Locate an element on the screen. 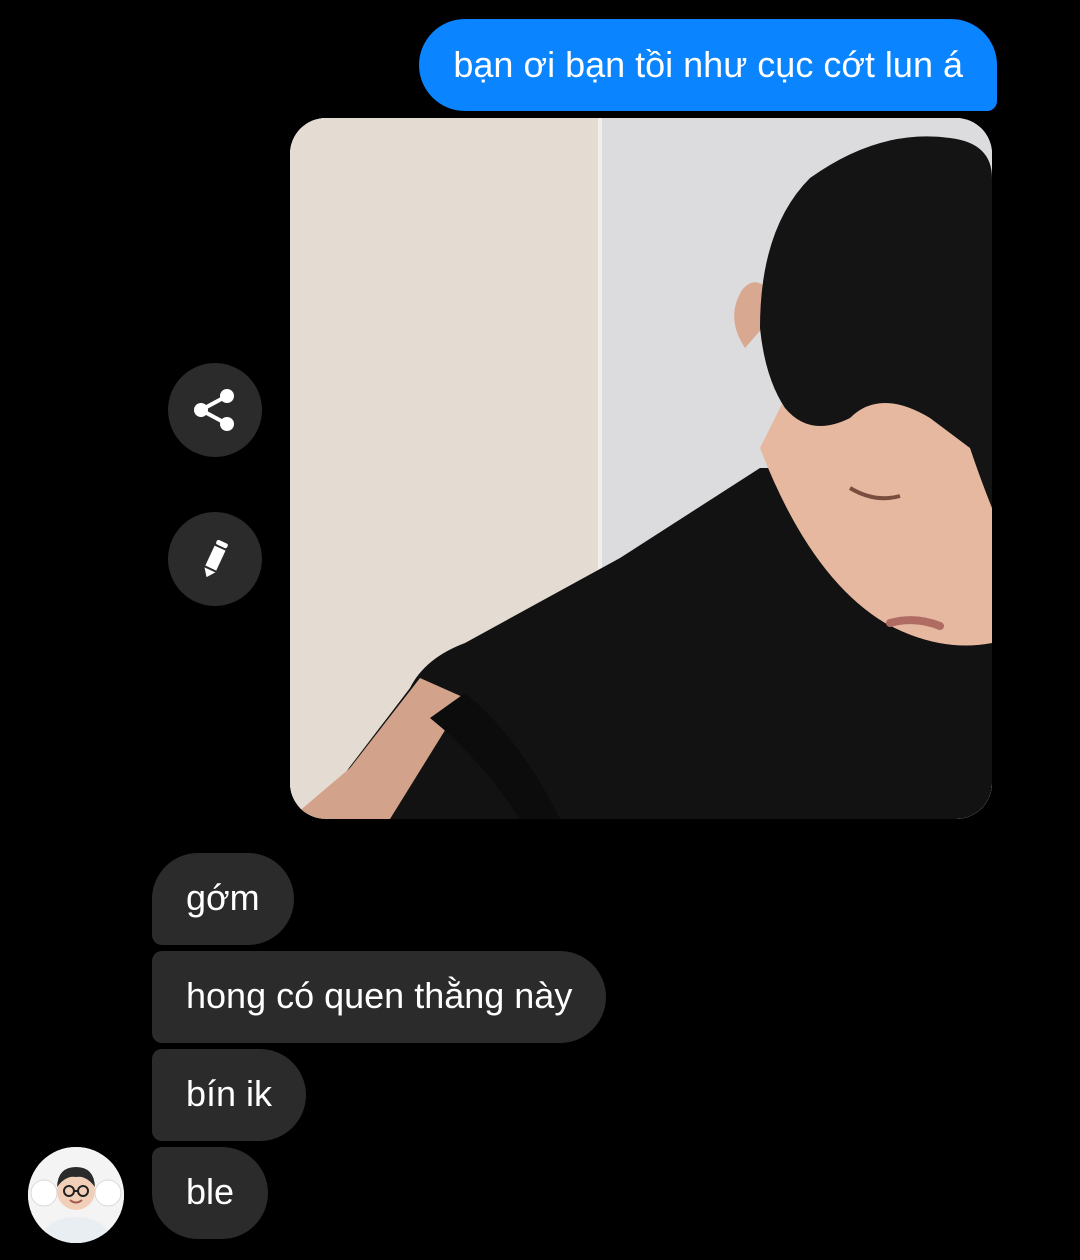 The image size is (1080, 1260). avatar is located at coordinates (76, 1195).